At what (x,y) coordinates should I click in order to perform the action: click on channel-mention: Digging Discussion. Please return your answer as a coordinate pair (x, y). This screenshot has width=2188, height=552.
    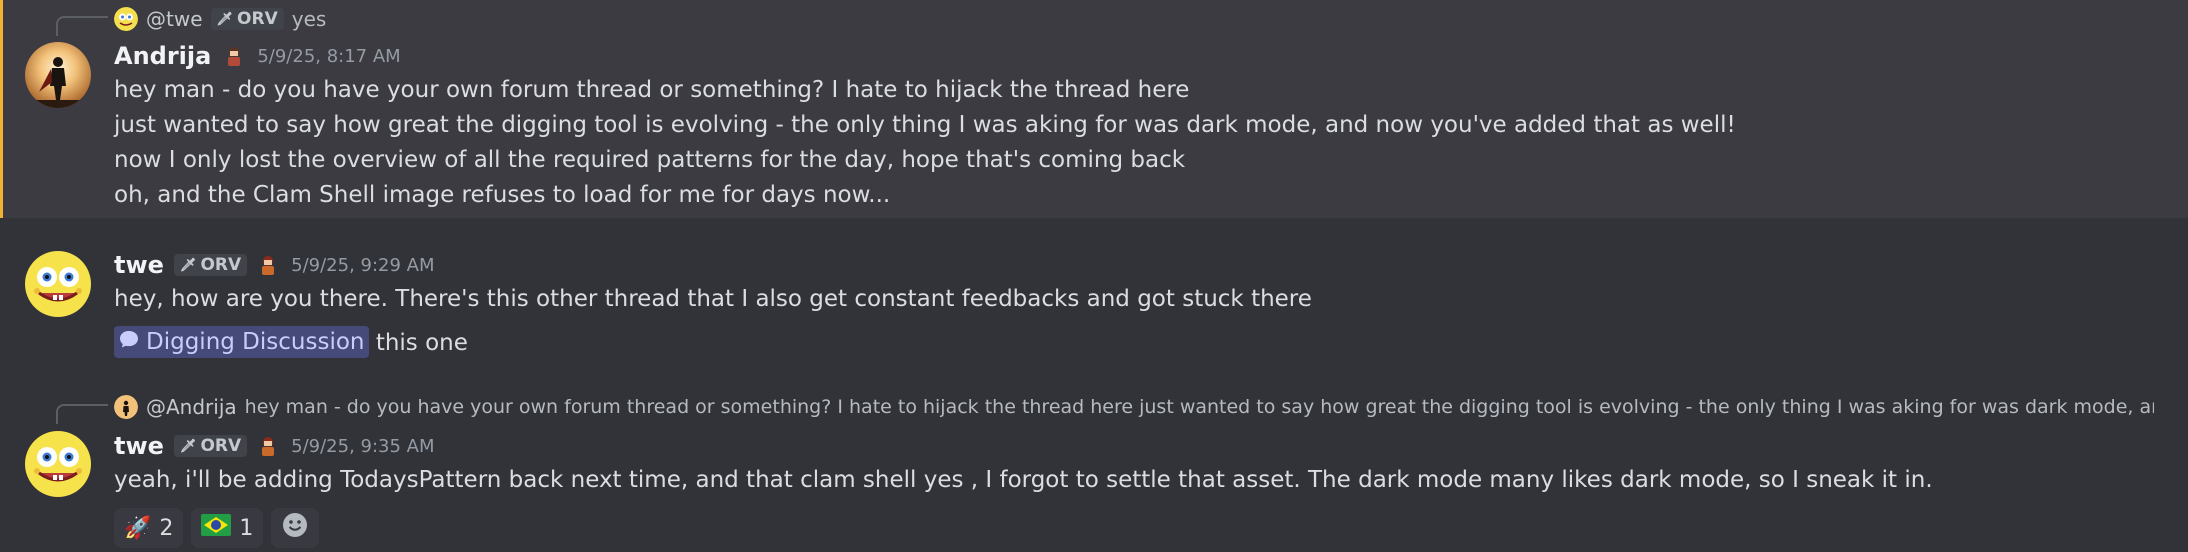
    Looking at the image, I should click on (241, 342).